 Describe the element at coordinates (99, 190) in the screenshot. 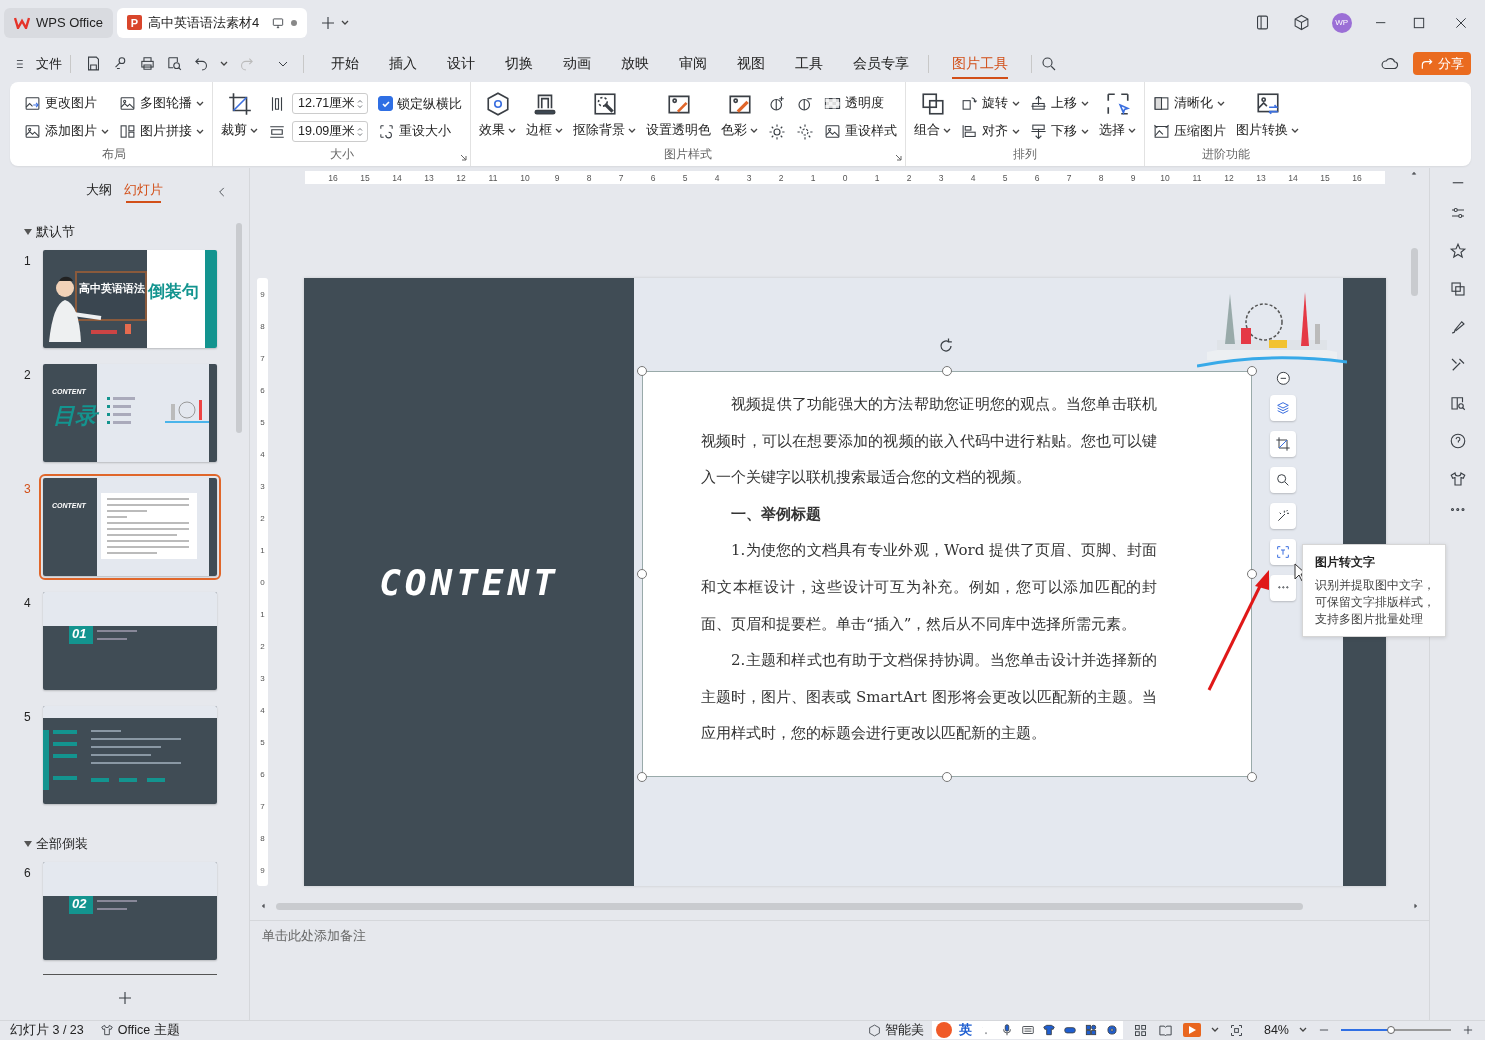

I see `panel-tab: 大纲` at that location.